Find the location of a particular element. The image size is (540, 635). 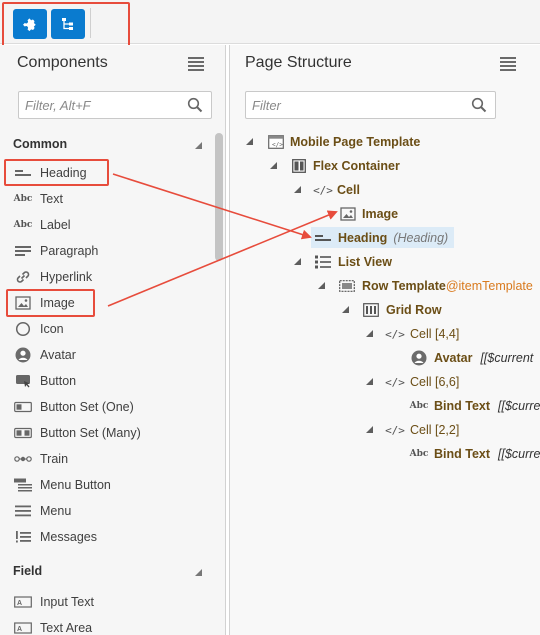

train-icon is located at coordinates (23, 459).